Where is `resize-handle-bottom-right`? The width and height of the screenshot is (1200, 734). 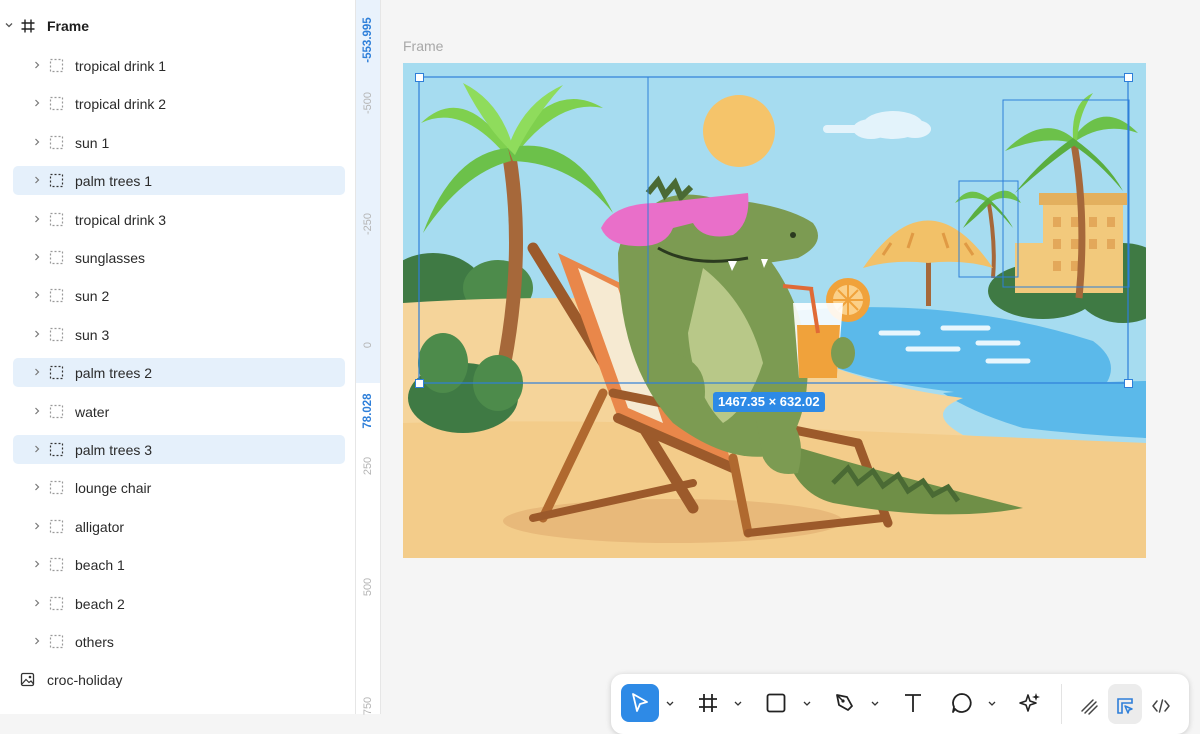 resize-handle-bottom-right is located at coordinates (1128, 383).